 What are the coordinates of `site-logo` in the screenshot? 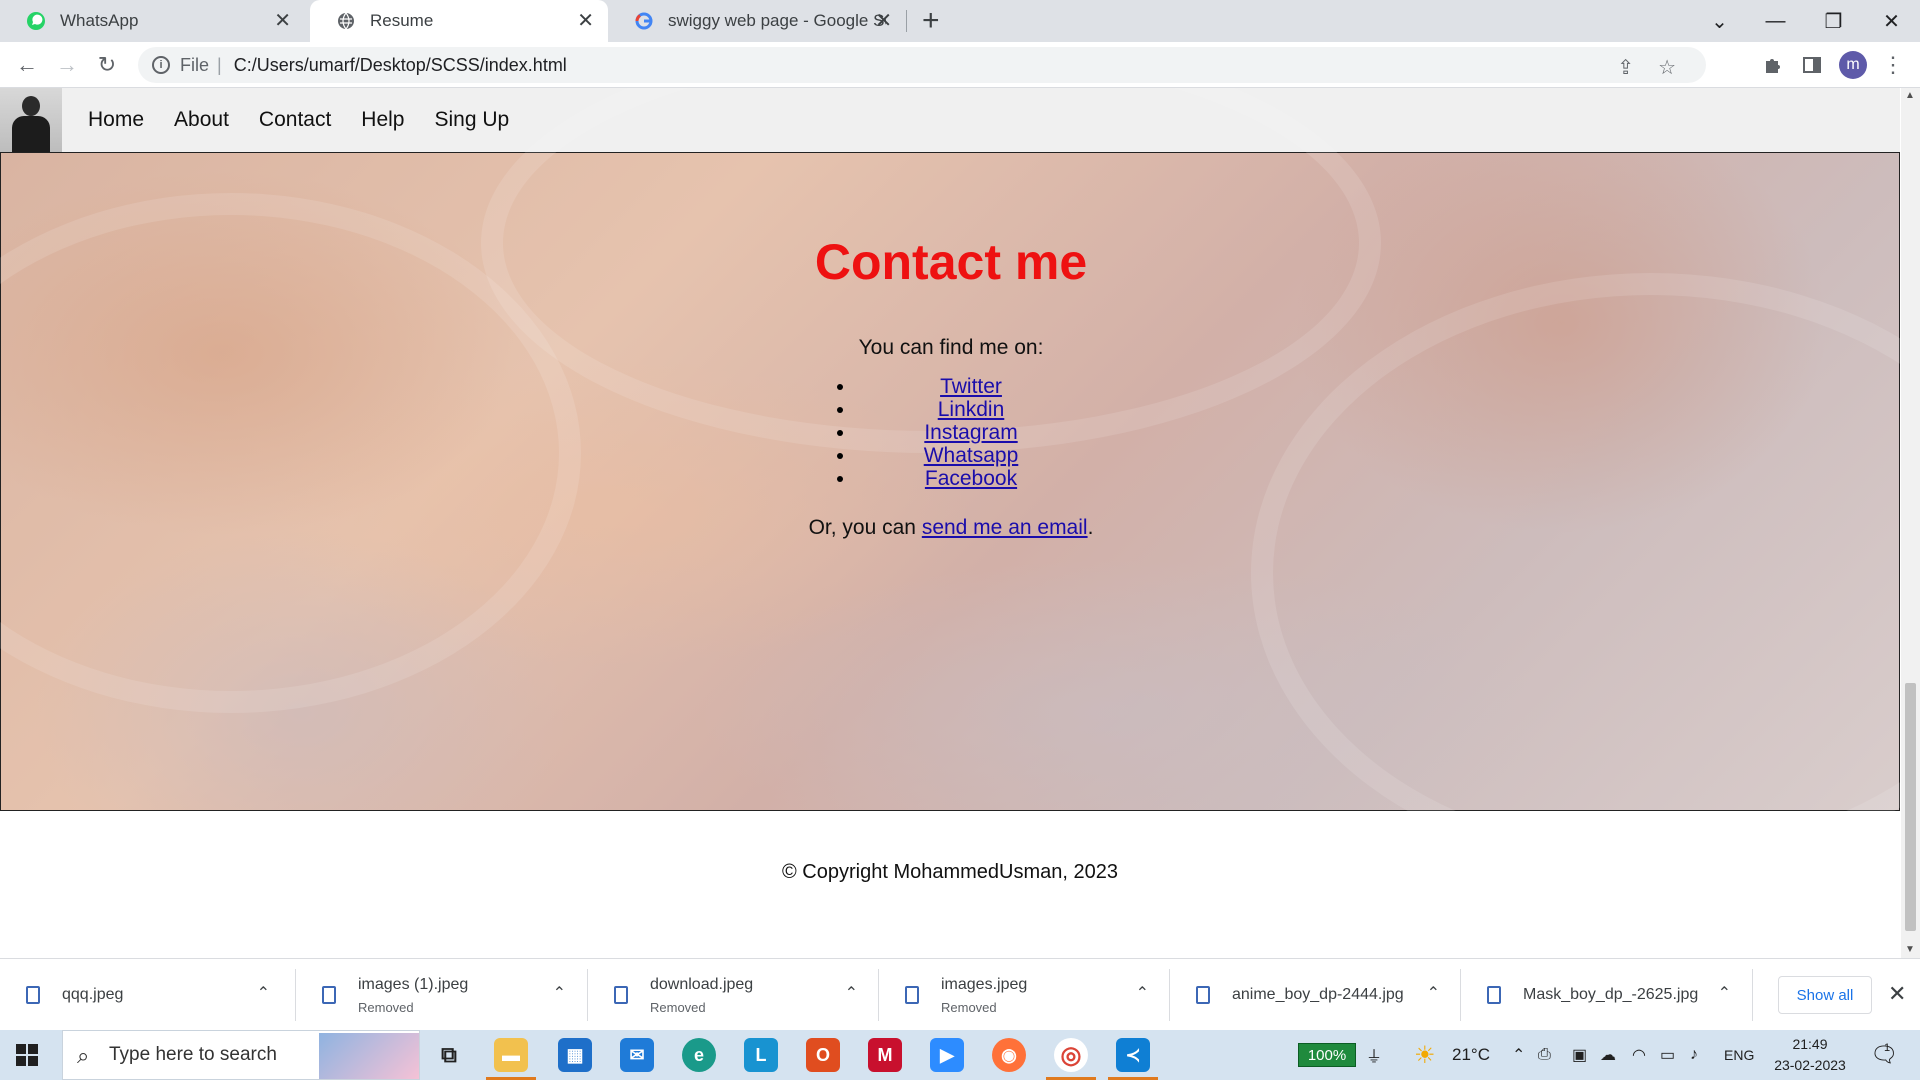 It's located at (31, 120).